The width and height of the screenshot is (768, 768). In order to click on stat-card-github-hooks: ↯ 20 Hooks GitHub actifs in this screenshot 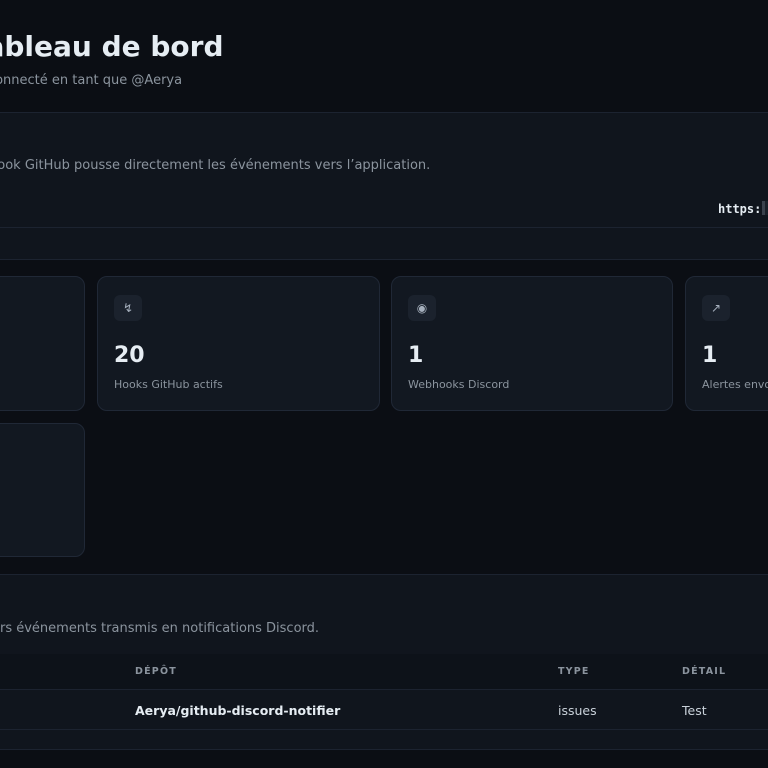, I will do `click(238, 343)`.